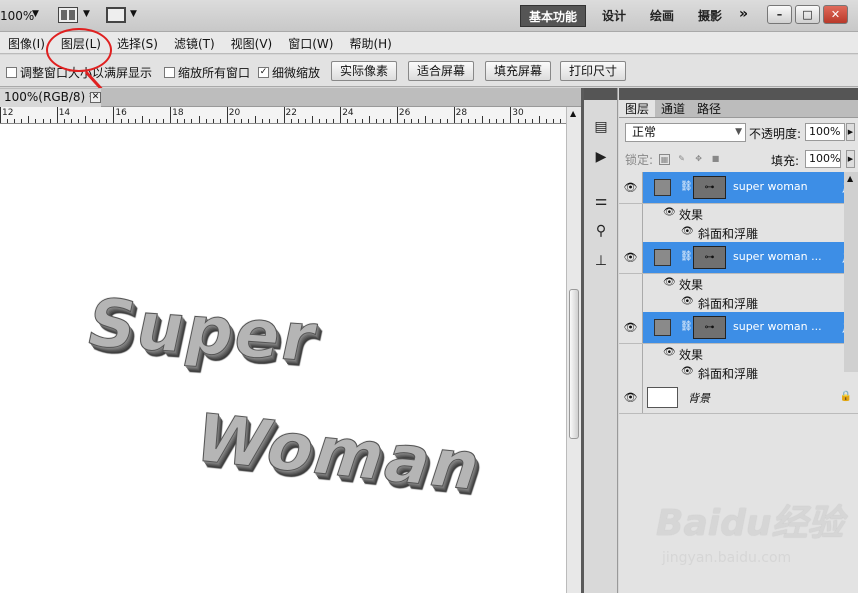  Describe the element at coordinates (750, 397) in the screenshot. I see `layer-body: 背景 🔒` at that location.